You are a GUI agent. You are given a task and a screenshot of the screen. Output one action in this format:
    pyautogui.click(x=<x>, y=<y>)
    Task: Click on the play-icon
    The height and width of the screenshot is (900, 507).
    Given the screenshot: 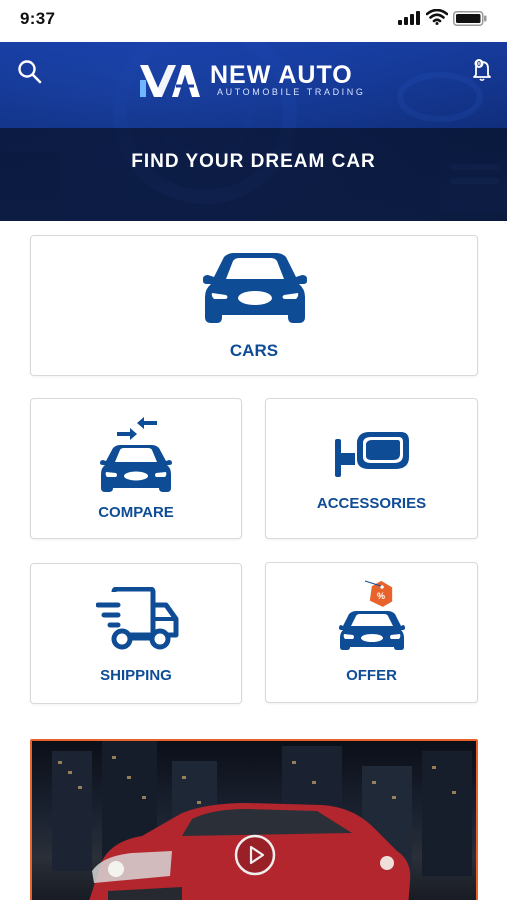 What is the action you would take?
    pyautogui.click(x=255, y=855)
    